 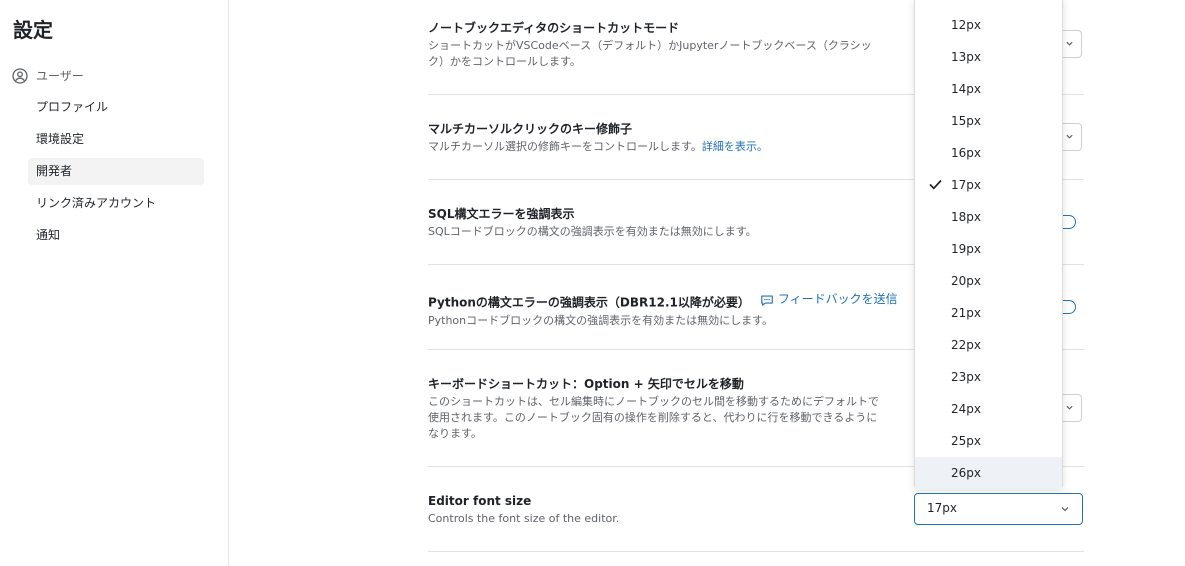 What do you see at coordinates (116, 139) in the screenshot?
I see `sidebar-item-preferences: 環境設定` at bounding box center [116, 139].